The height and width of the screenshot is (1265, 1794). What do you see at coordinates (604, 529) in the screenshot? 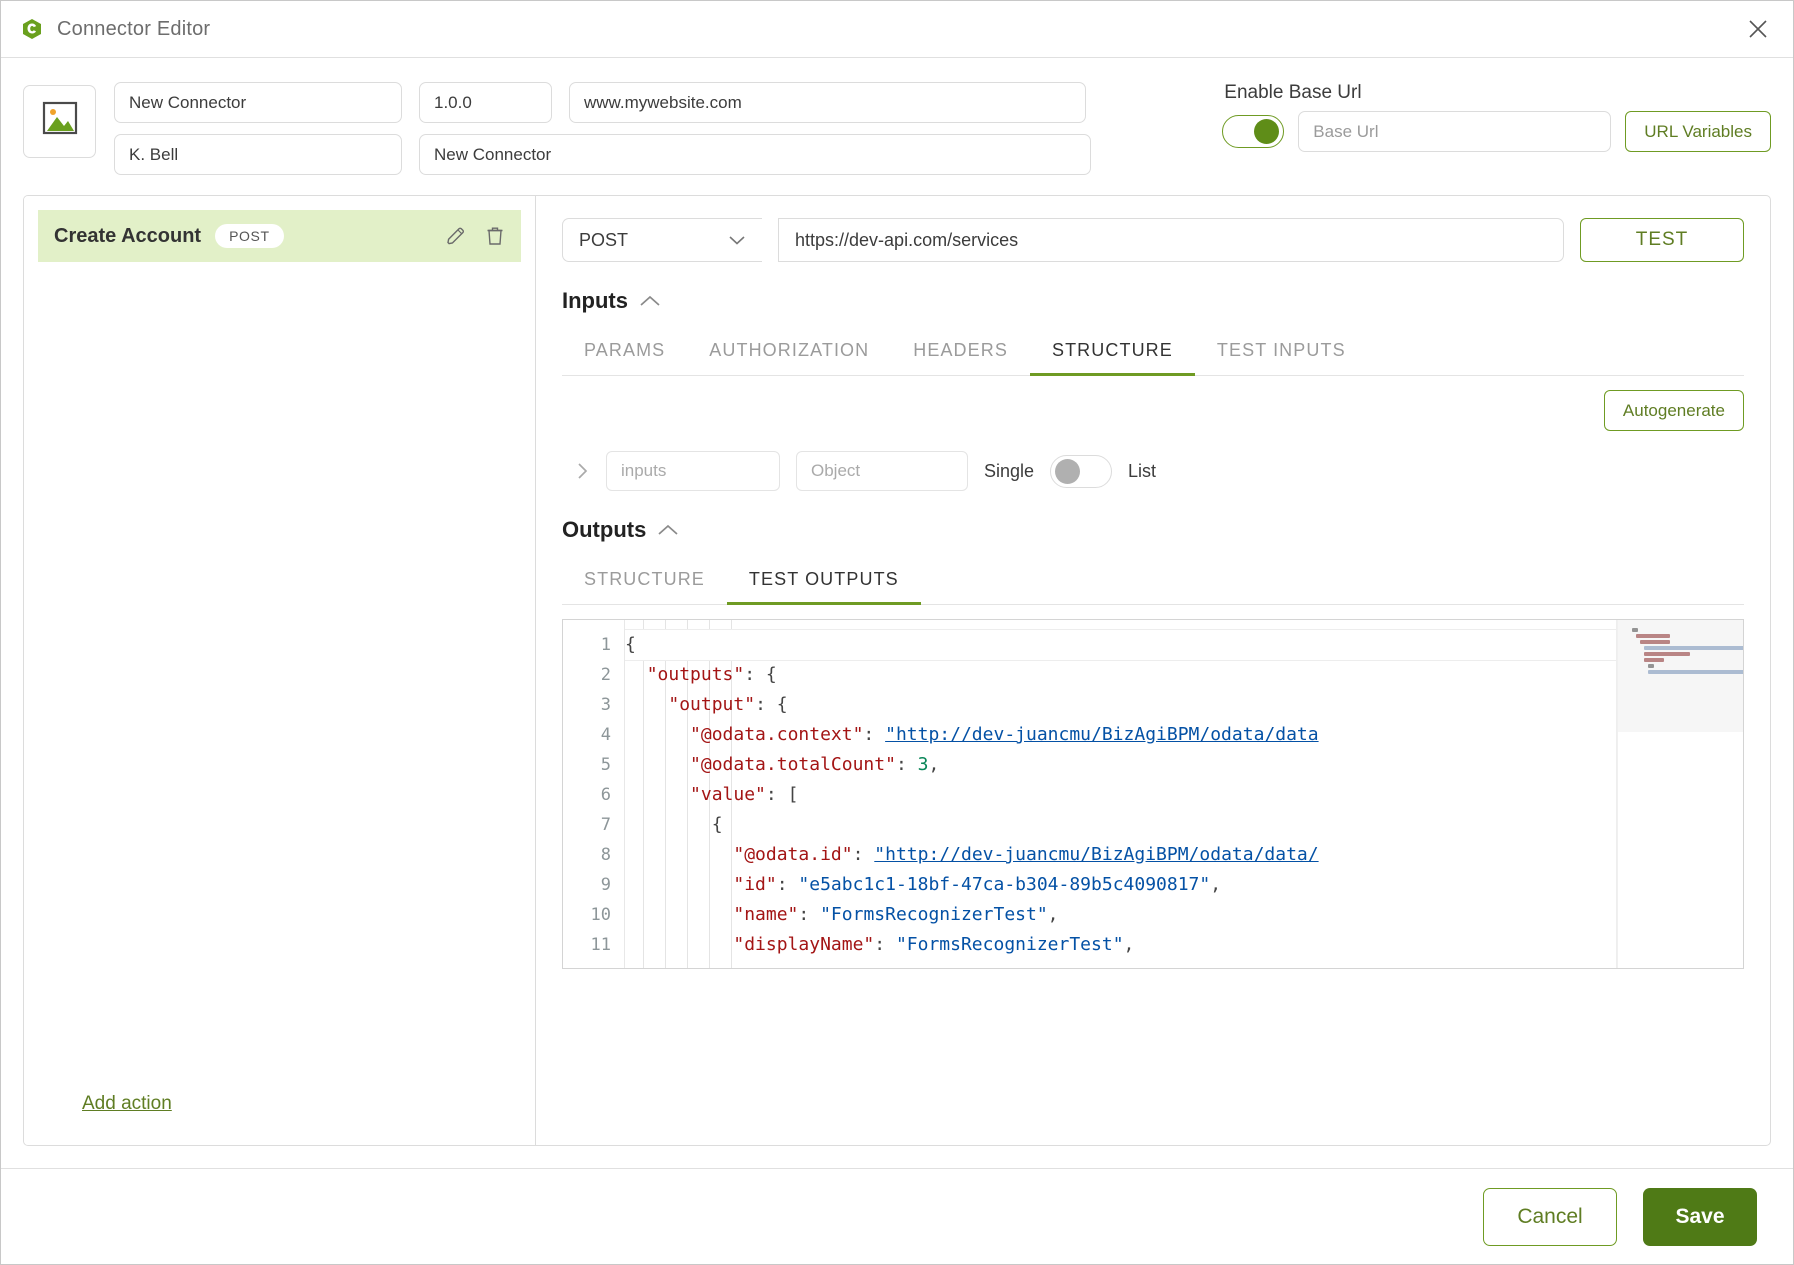
I see `outputs-section-title: Outputs` at bounding box center [604, 529].